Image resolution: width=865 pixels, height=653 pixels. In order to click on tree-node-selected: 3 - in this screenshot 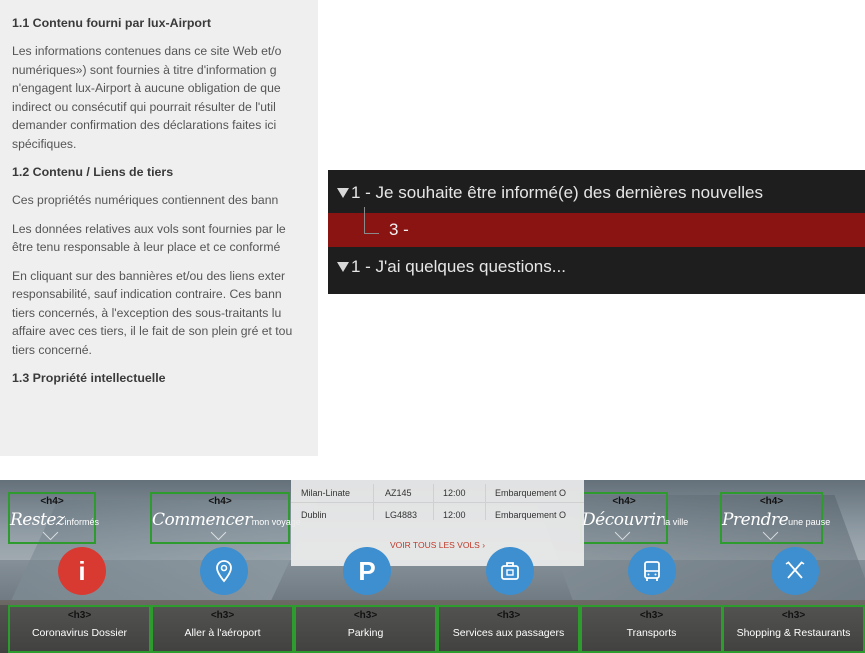, I will do `click(596, 230)`.